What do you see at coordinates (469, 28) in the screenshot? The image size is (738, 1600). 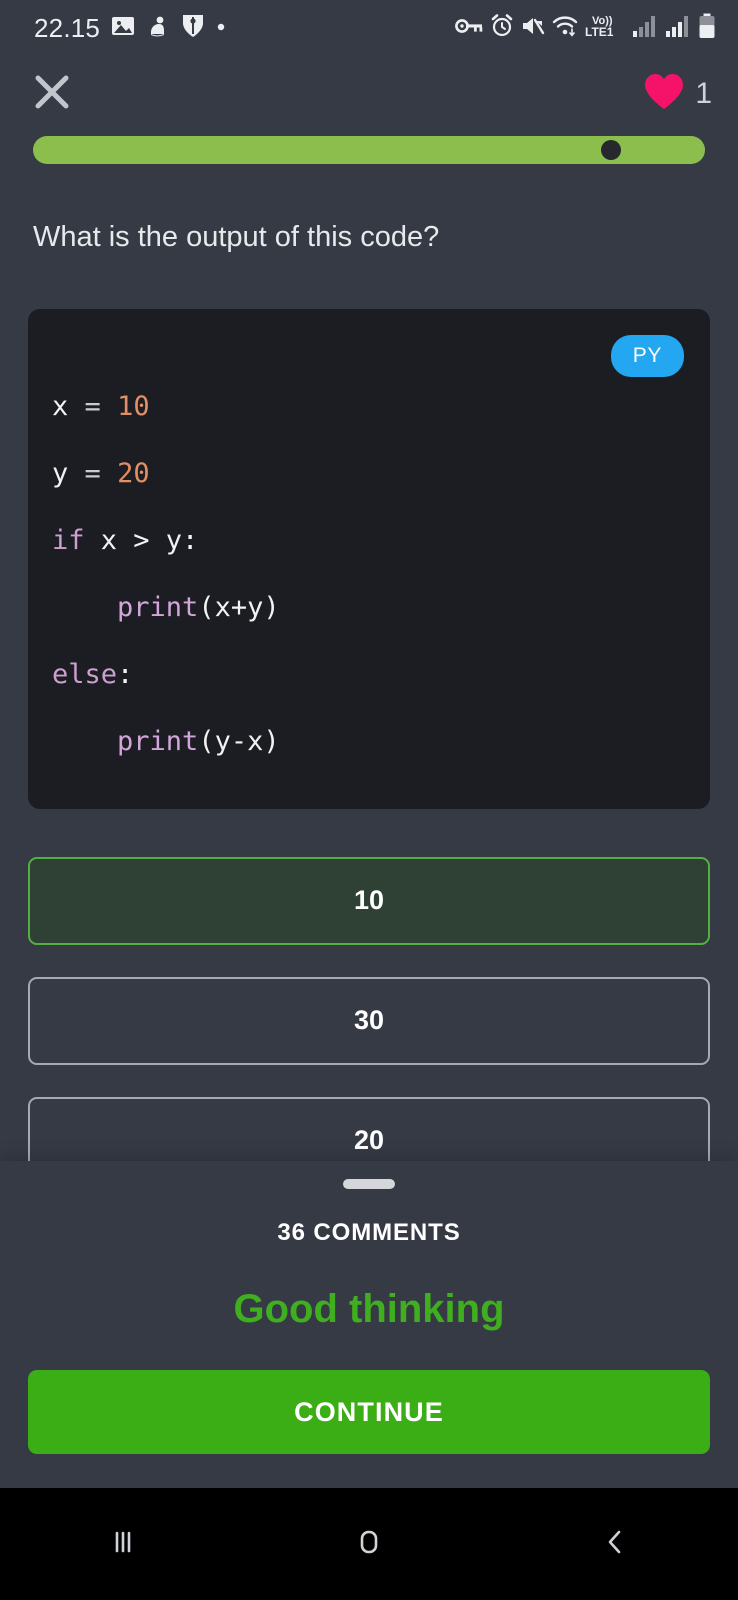 I see `vpn-key-icon` at bounding box center [469, 28].